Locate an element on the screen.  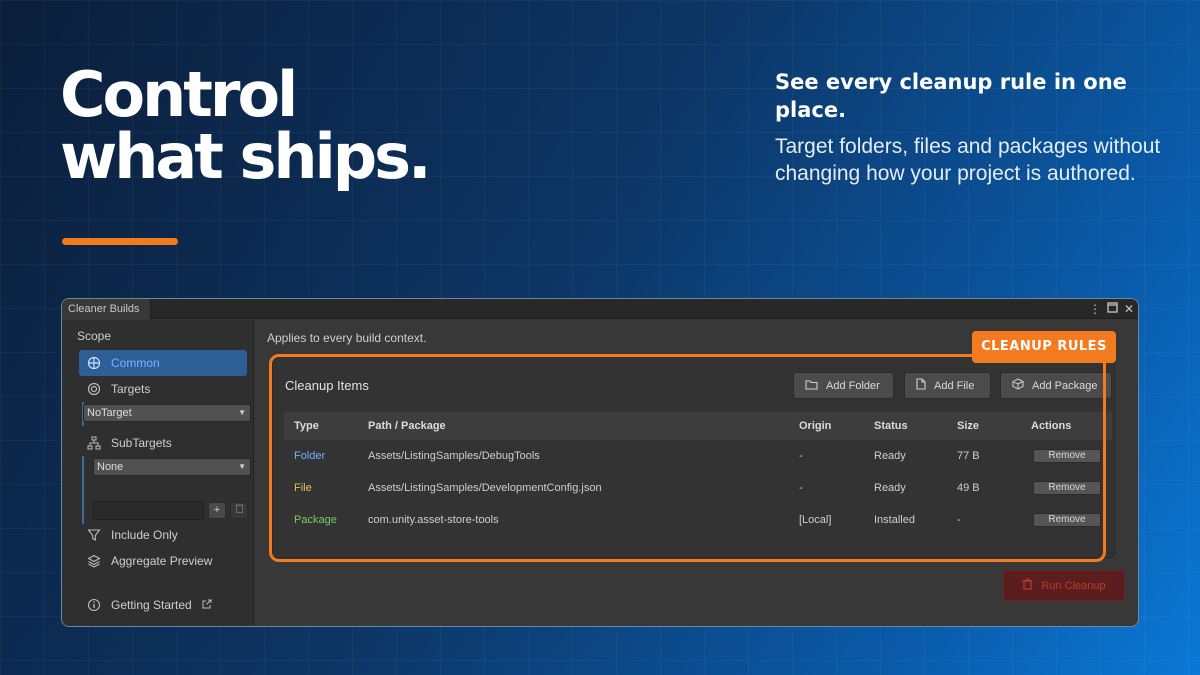
filter-icon is located at coordinates (94, 535).